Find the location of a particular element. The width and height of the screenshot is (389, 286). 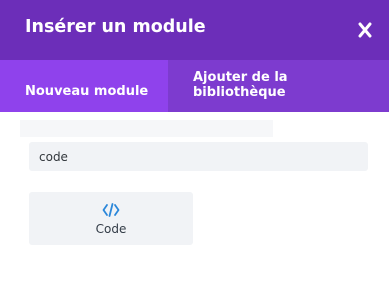

close-icon is located at coordinates (365, 30).